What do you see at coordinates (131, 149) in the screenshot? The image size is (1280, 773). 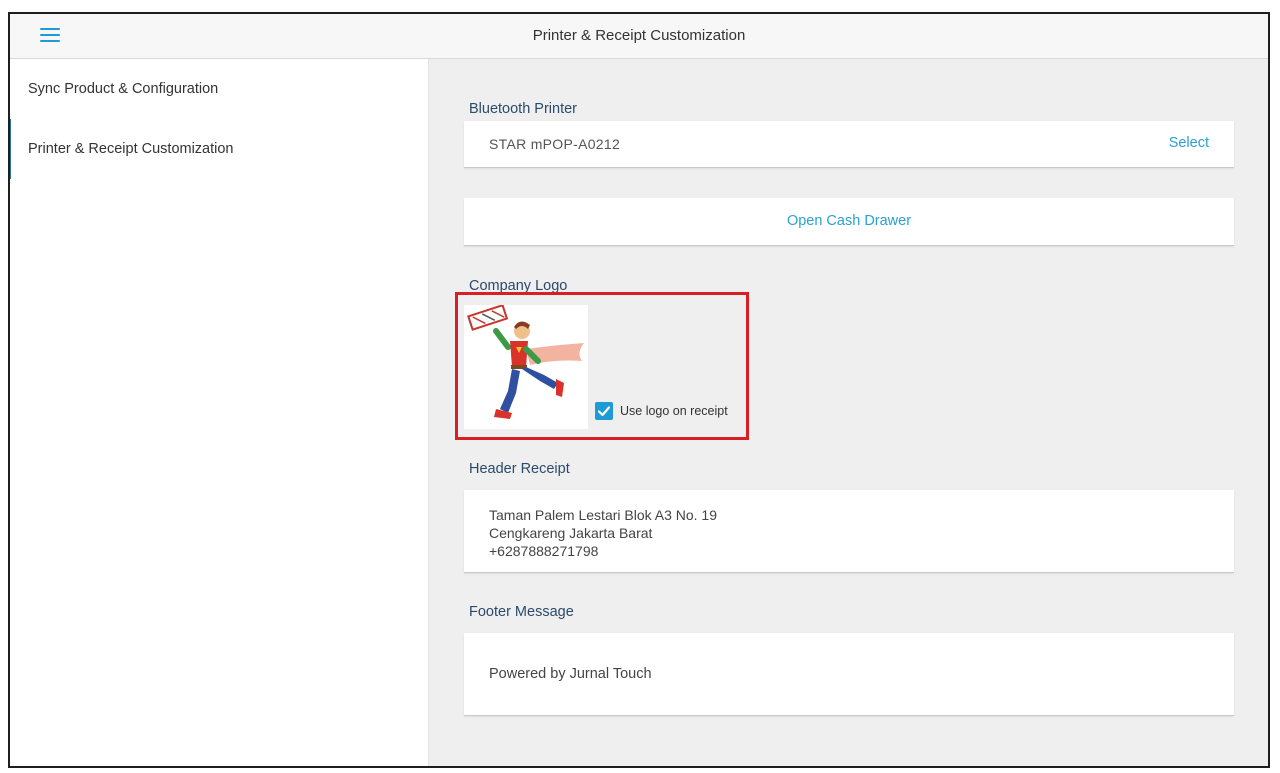 I see `sidebar-item-label: Printer & Receipt Customization` at bounding box center [131, 149].